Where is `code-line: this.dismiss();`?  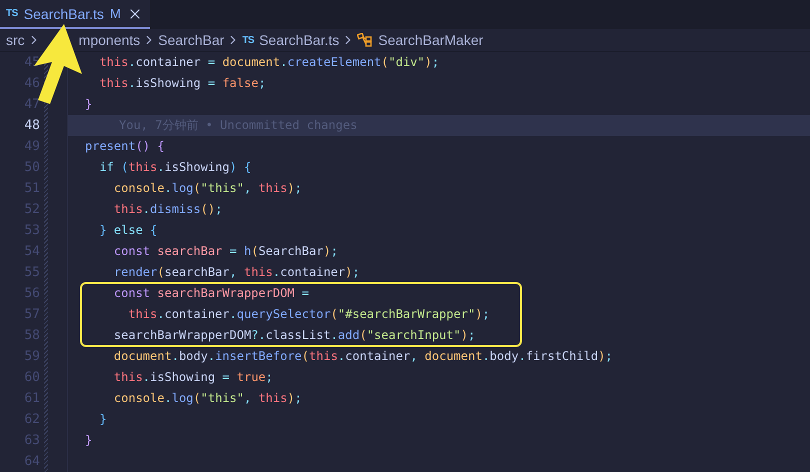 code-line: this.dismiss(); is located at coordinates (168, 209).